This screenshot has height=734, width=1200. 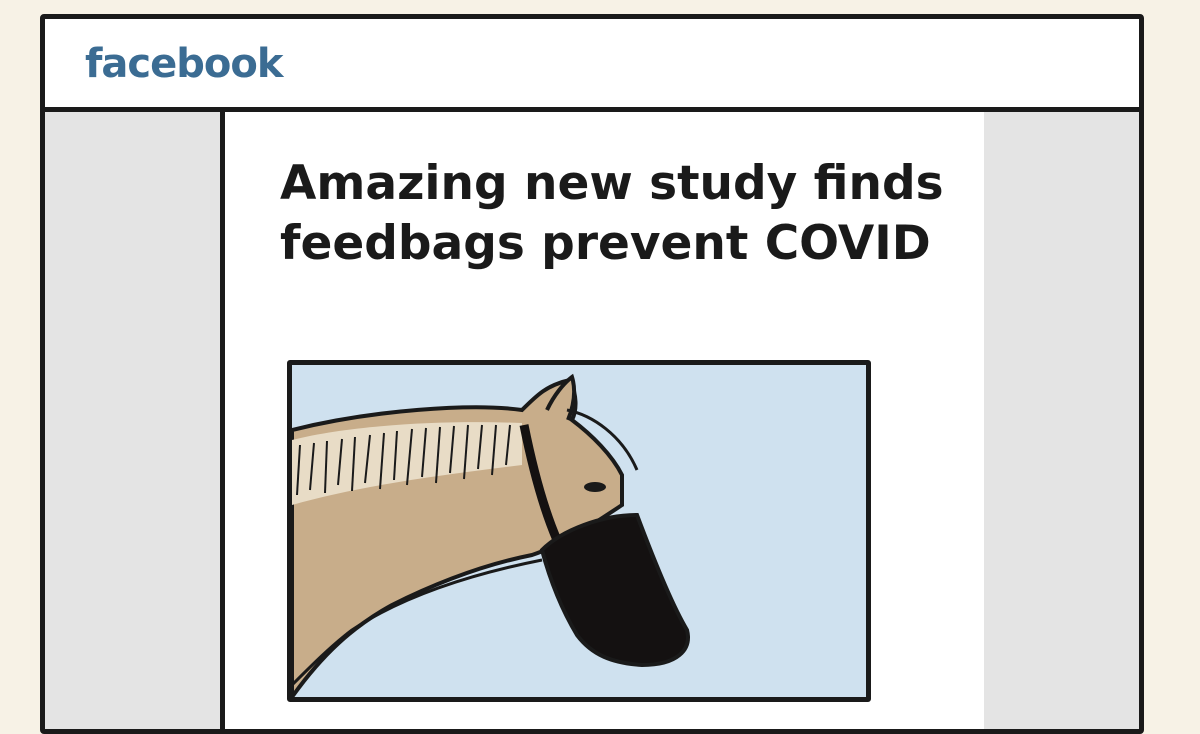 I want to click on facebook-logo: facebook, so click(x=184, y=64).